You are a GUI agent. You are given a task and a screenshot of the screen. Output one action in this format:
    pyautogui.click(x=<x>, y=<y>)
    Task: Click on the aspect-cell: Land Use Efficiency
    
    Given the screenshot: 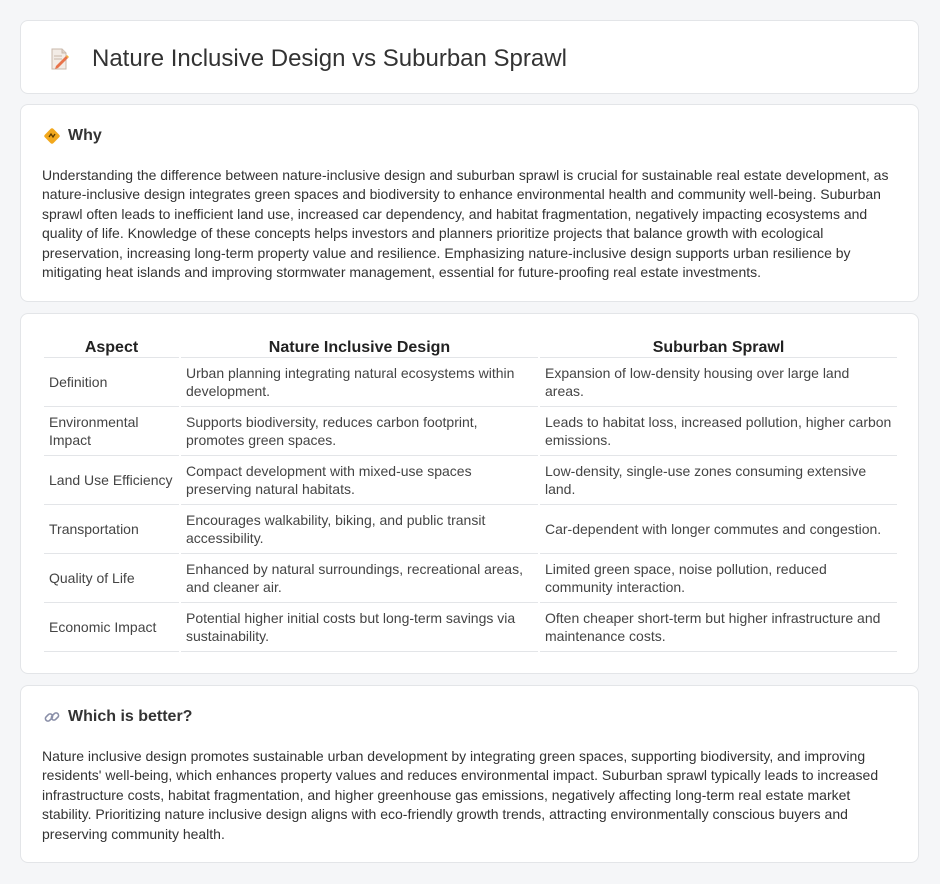 What is the action you would take?
    pyautogui.click(x=111, y=480)
    